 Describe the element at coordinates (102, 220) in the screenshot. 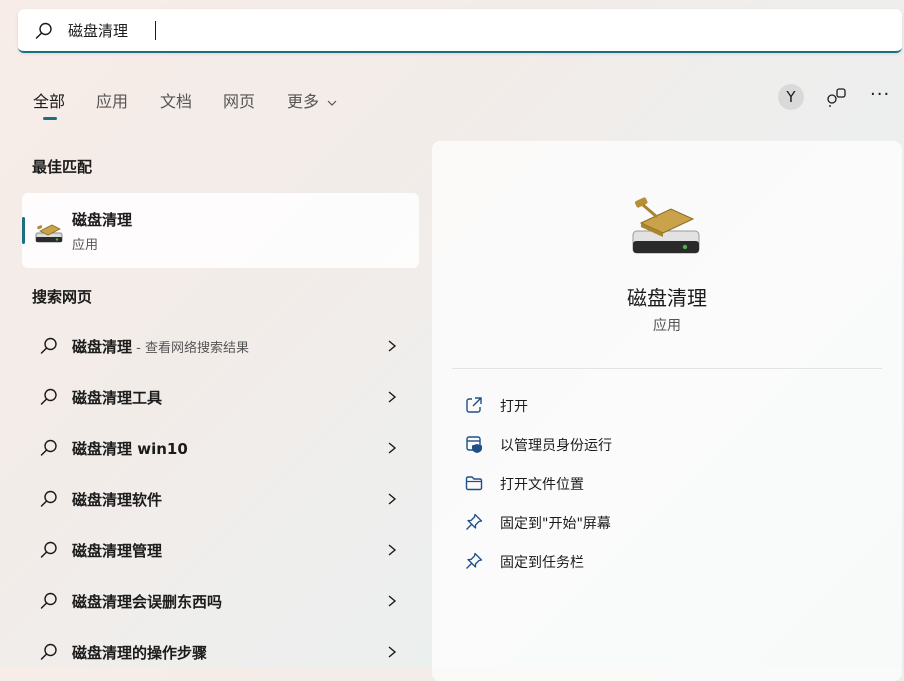

I see `best-match-name: 磁盘清理` at that location.